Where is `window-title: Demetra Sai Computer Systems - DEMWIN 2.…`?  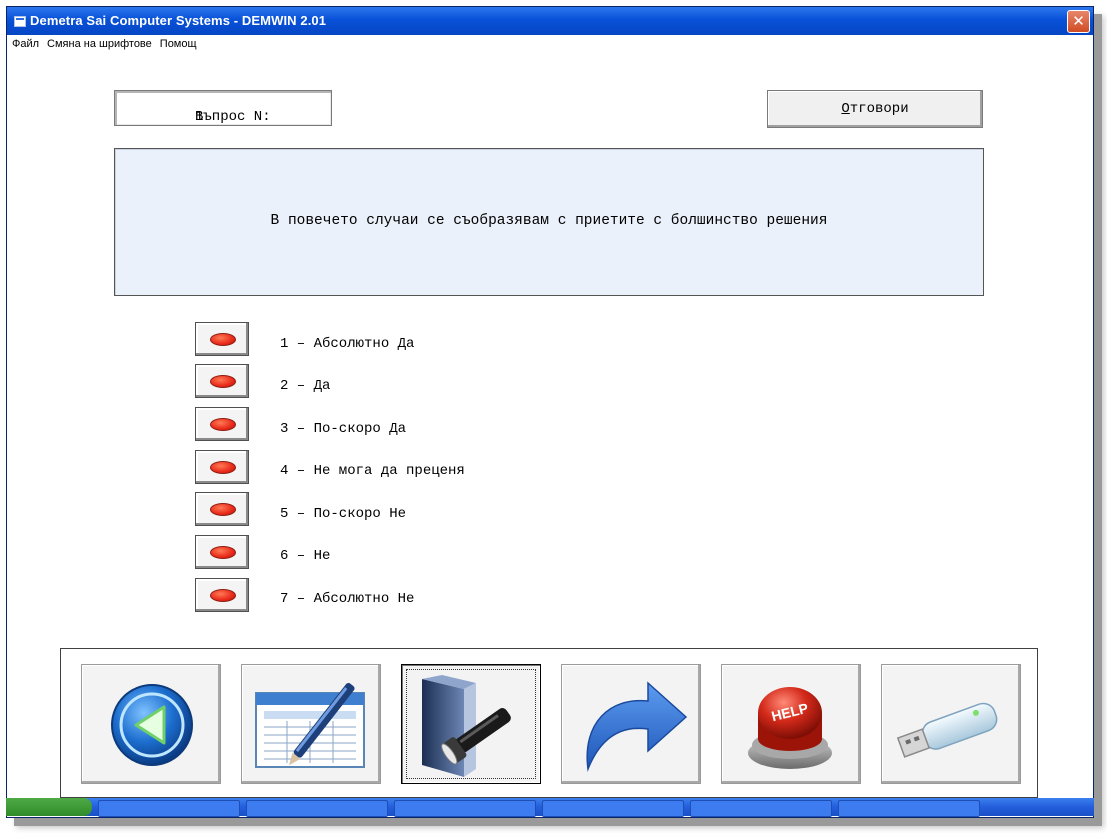
window-title: Demetra Sai Computer Systems - DEMWIN 2.… is located at coordinates (178, 20).